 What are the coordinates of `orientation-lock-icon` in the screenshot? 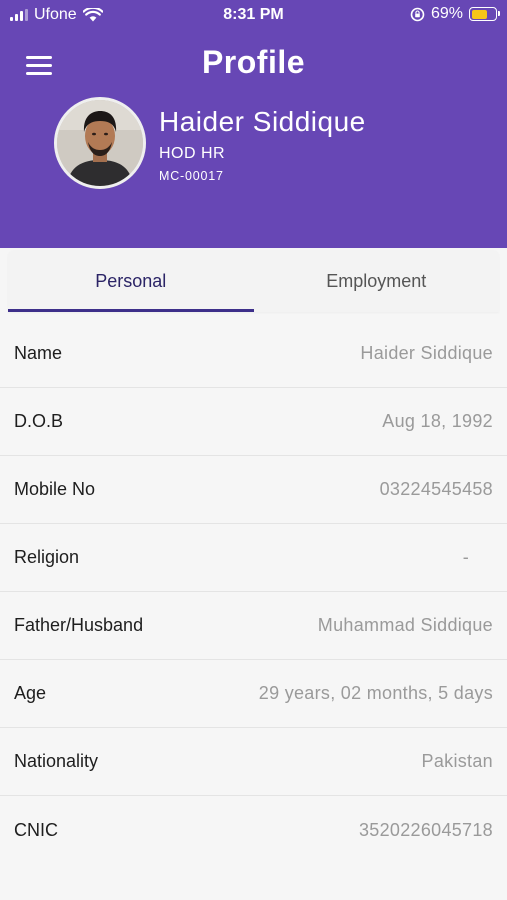 It's located at (417, 14).